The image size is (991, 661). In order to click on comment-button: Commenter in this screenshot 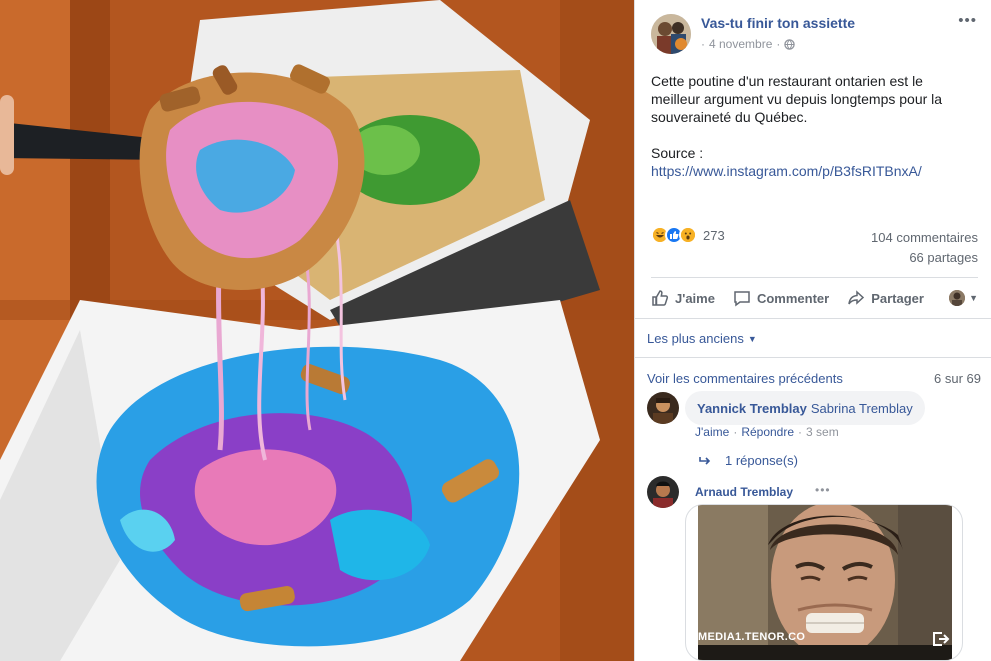, I will do `click(781, 298)`.